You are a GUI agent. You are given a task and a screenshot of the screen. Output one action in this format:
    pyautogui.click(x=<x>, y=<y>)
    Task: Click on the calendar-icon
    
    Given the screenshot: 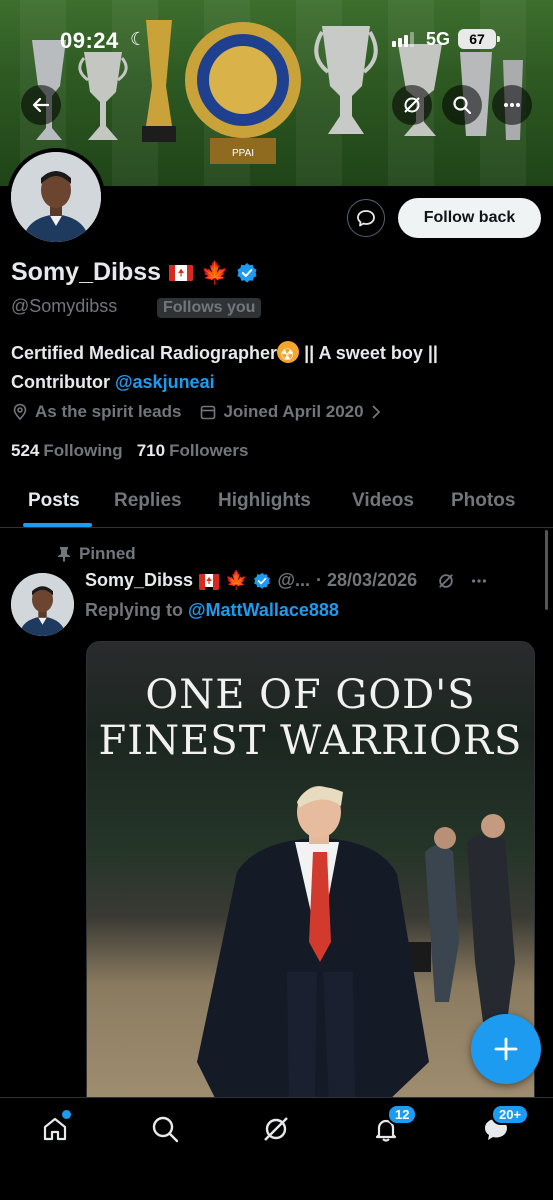 What is the action you would take?
    pyautogui.click(x=208, y=412)
    